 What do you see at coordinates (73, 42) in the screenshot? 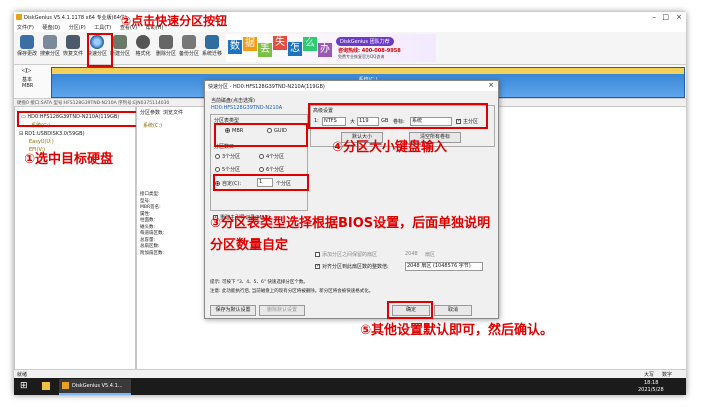
I see `recover-icon` at bounding box center [73, 42].